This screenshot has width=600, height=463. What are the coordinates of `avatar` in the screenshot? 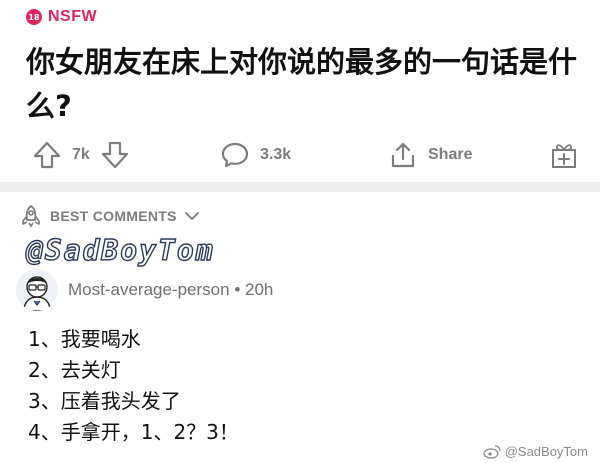 It's located at (37, 290).